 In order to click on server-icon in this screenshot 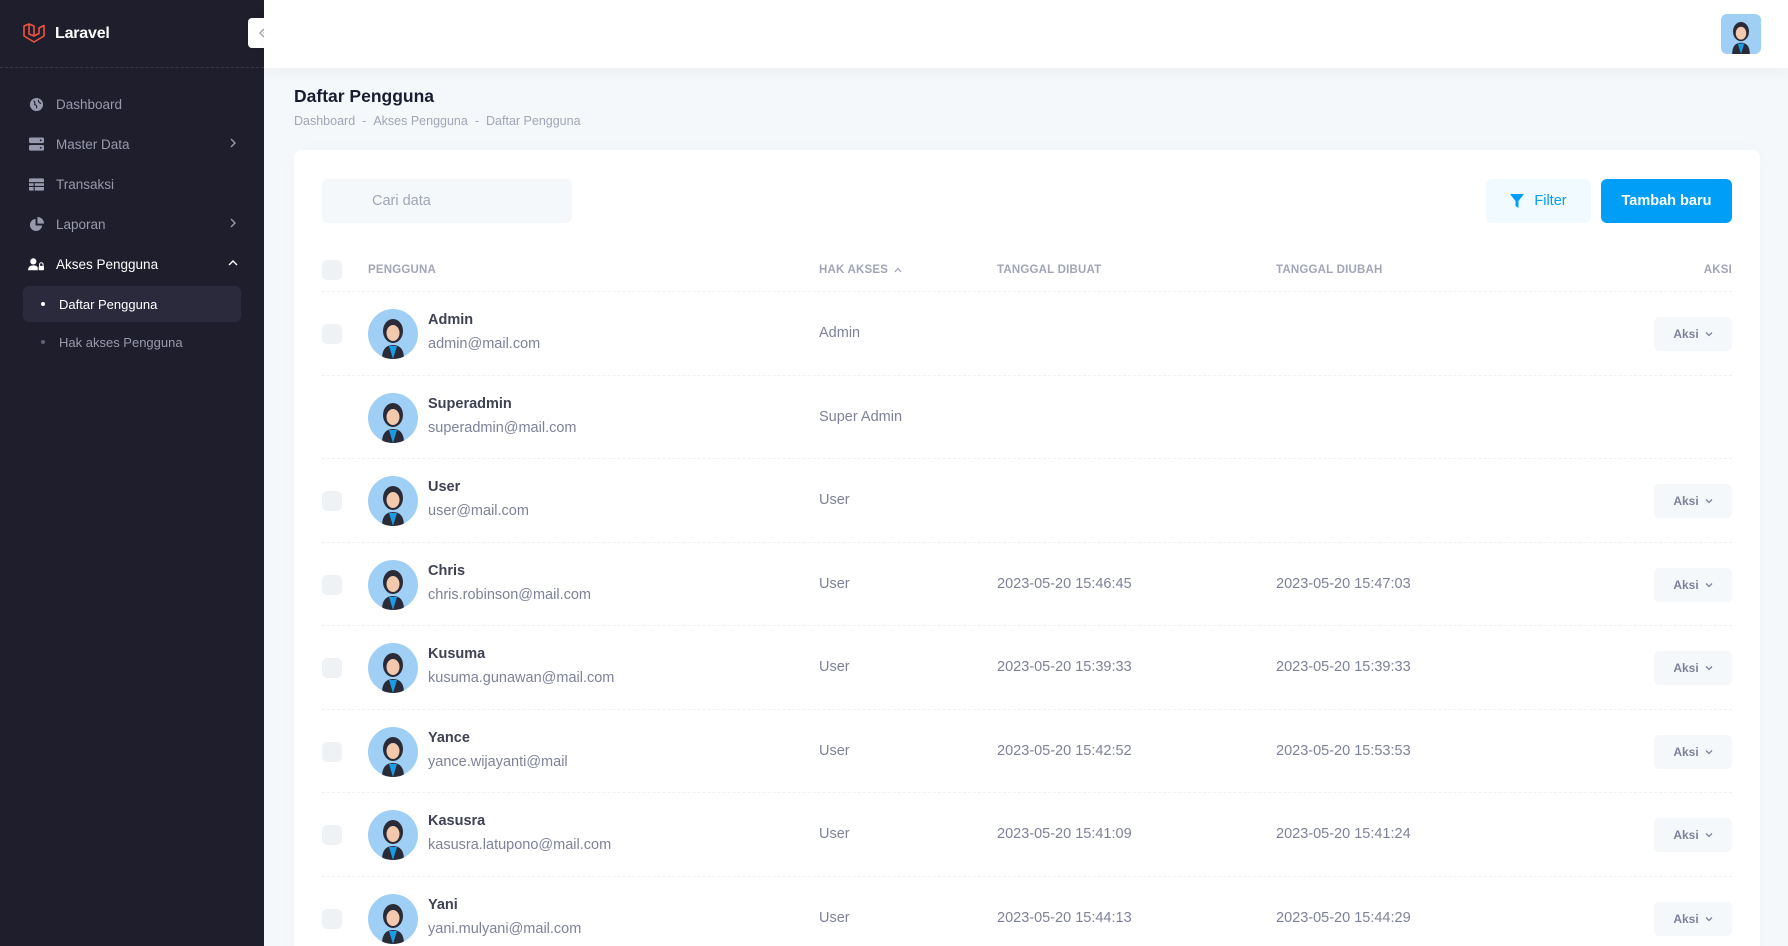, I will do `click(36, 144)`.